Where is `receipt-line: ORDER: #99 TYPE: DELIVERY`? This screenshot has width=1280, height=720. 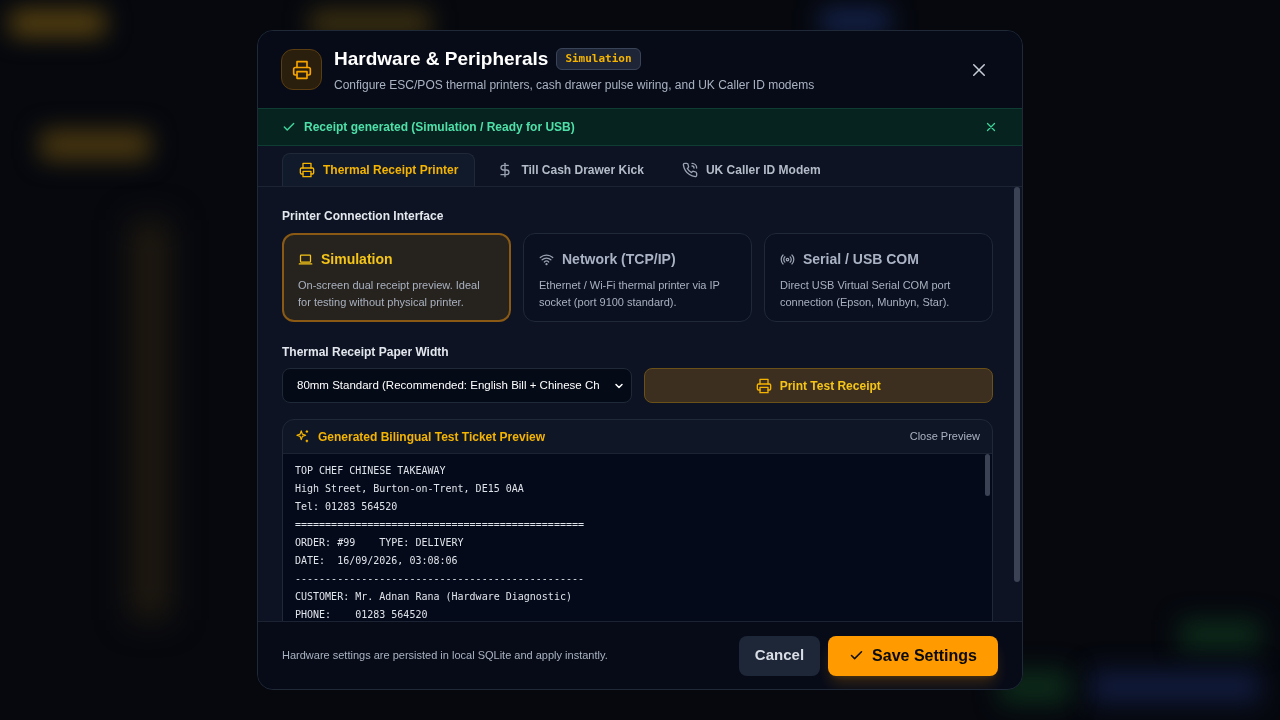 receipt-line: ORDER: #99 TYPE: DELIVERY is located at coordinates (379, 543).